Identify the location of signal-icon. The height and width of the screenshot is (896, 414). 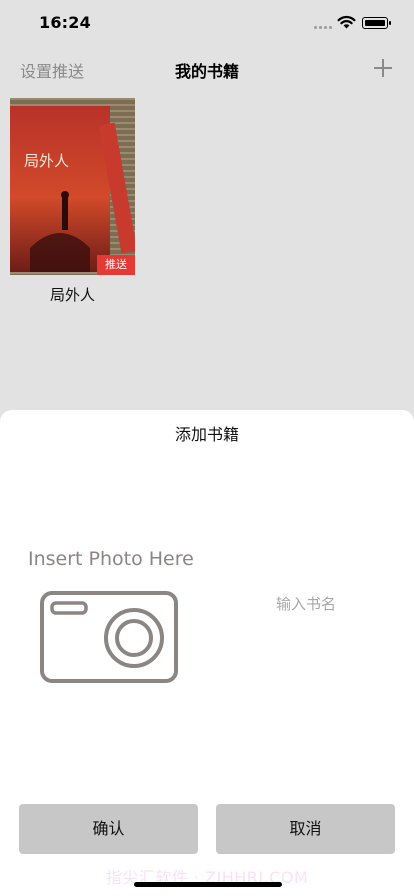
(323, 28).